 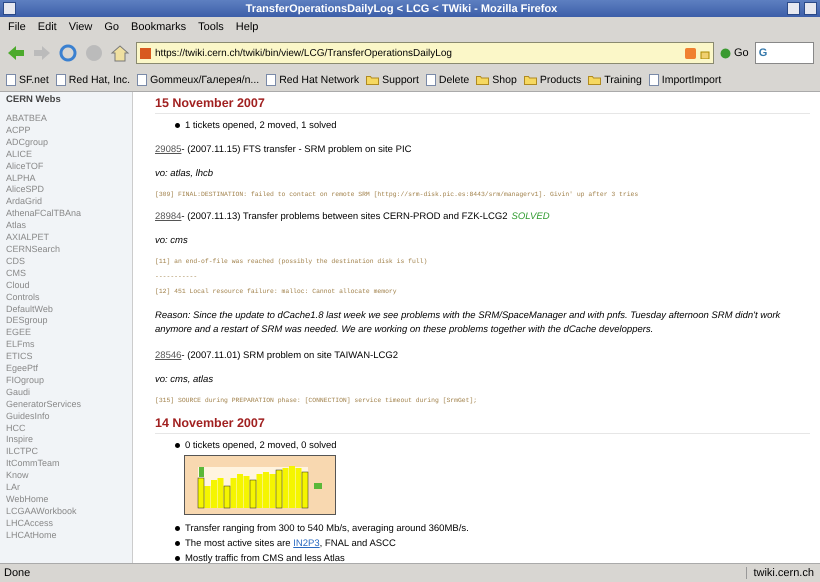 What do you see at coordinates (68, 53) in the screenshot?
I see `reload-icon` at bounding box center [68, 53].